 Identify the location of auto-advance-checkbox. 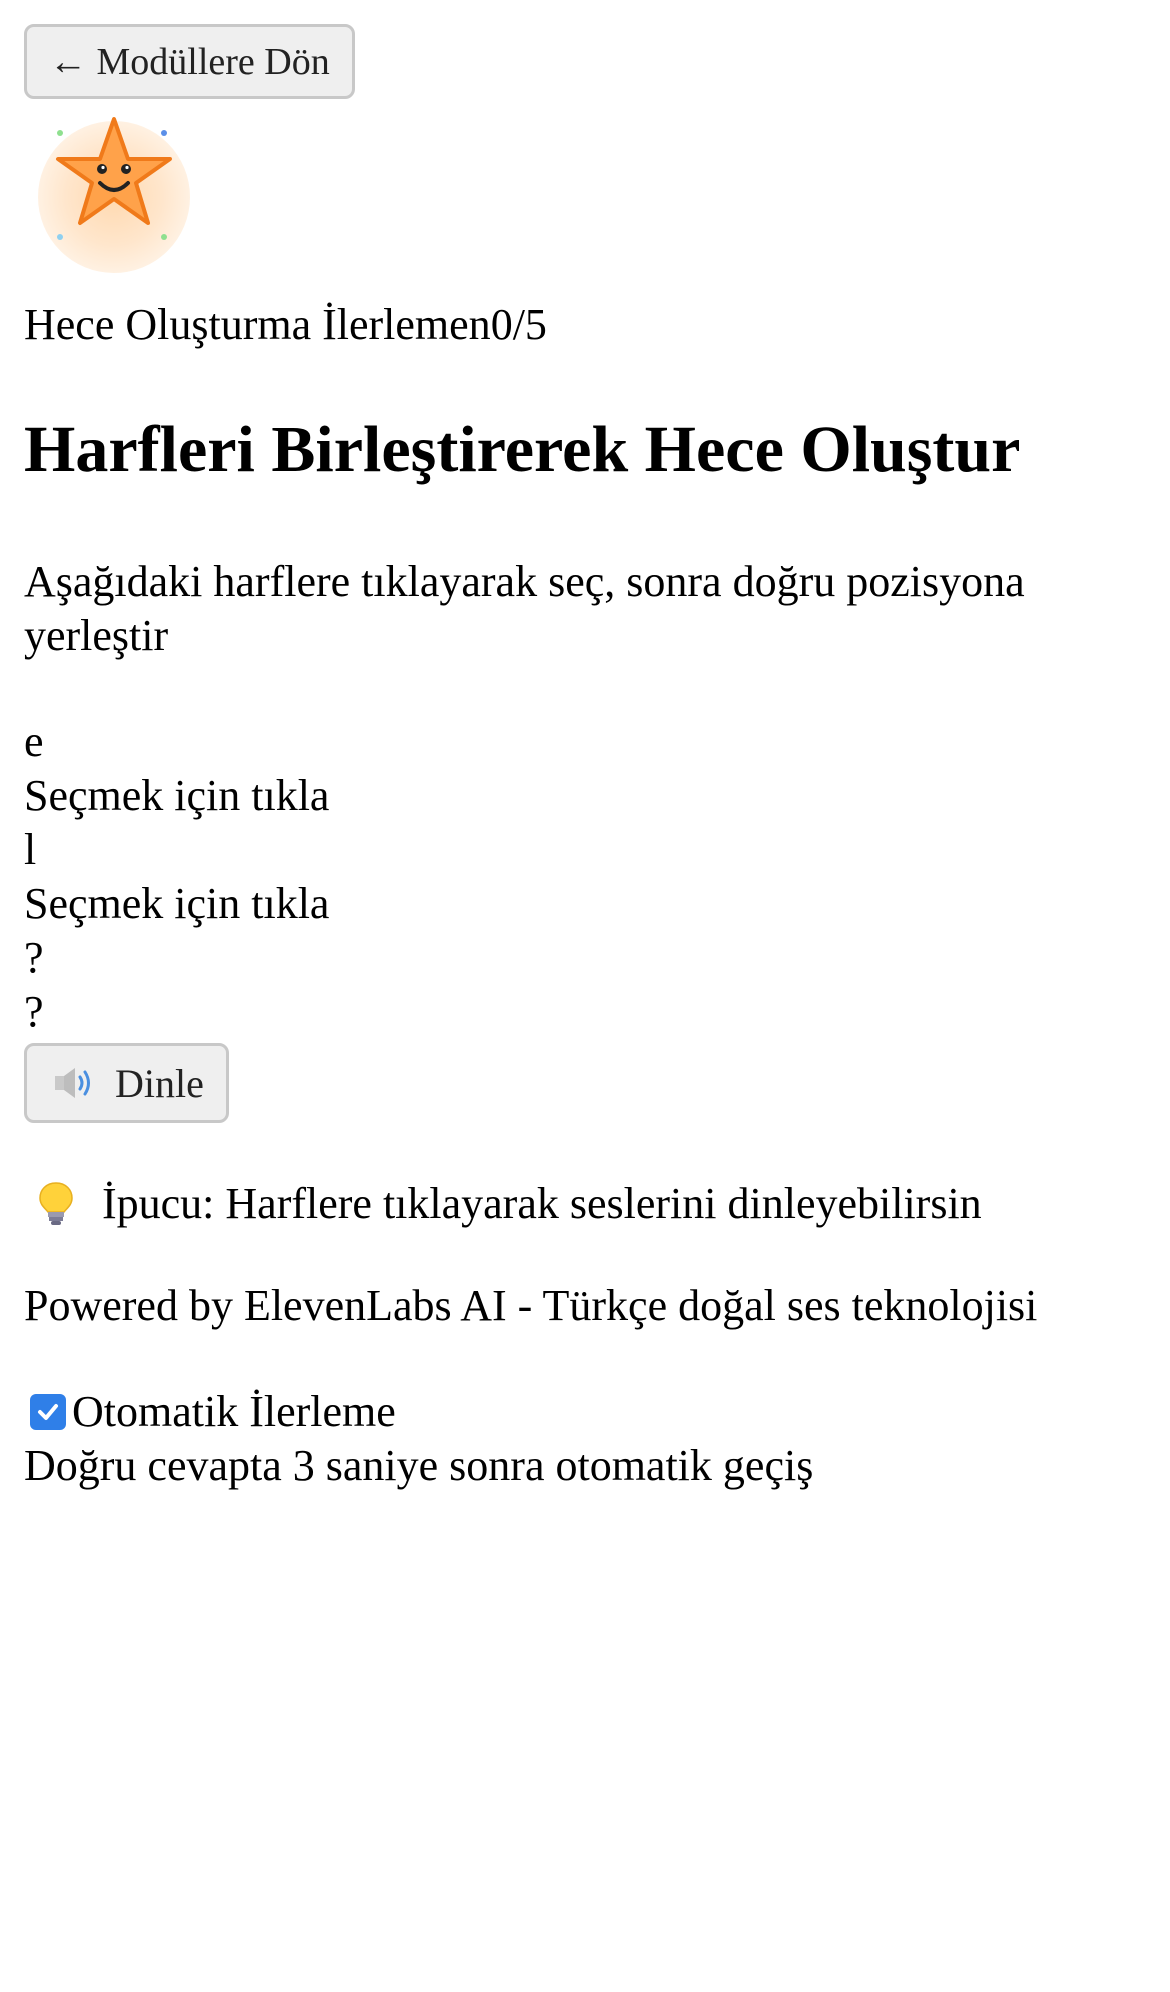
(48, 1412).